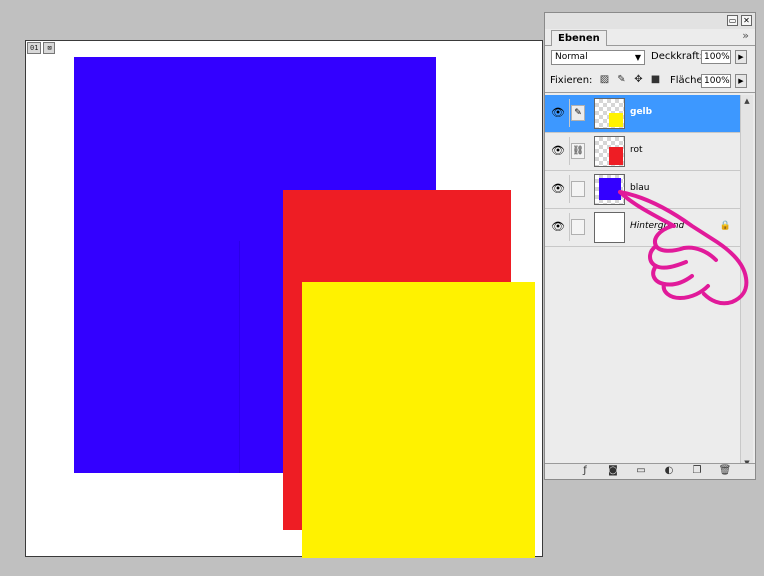 This screenshot has height=576, width=764. Describe the element at coordinates (650, 21) in the screenshot. I see `palette-titlebar: ▭ ✕` at that location.